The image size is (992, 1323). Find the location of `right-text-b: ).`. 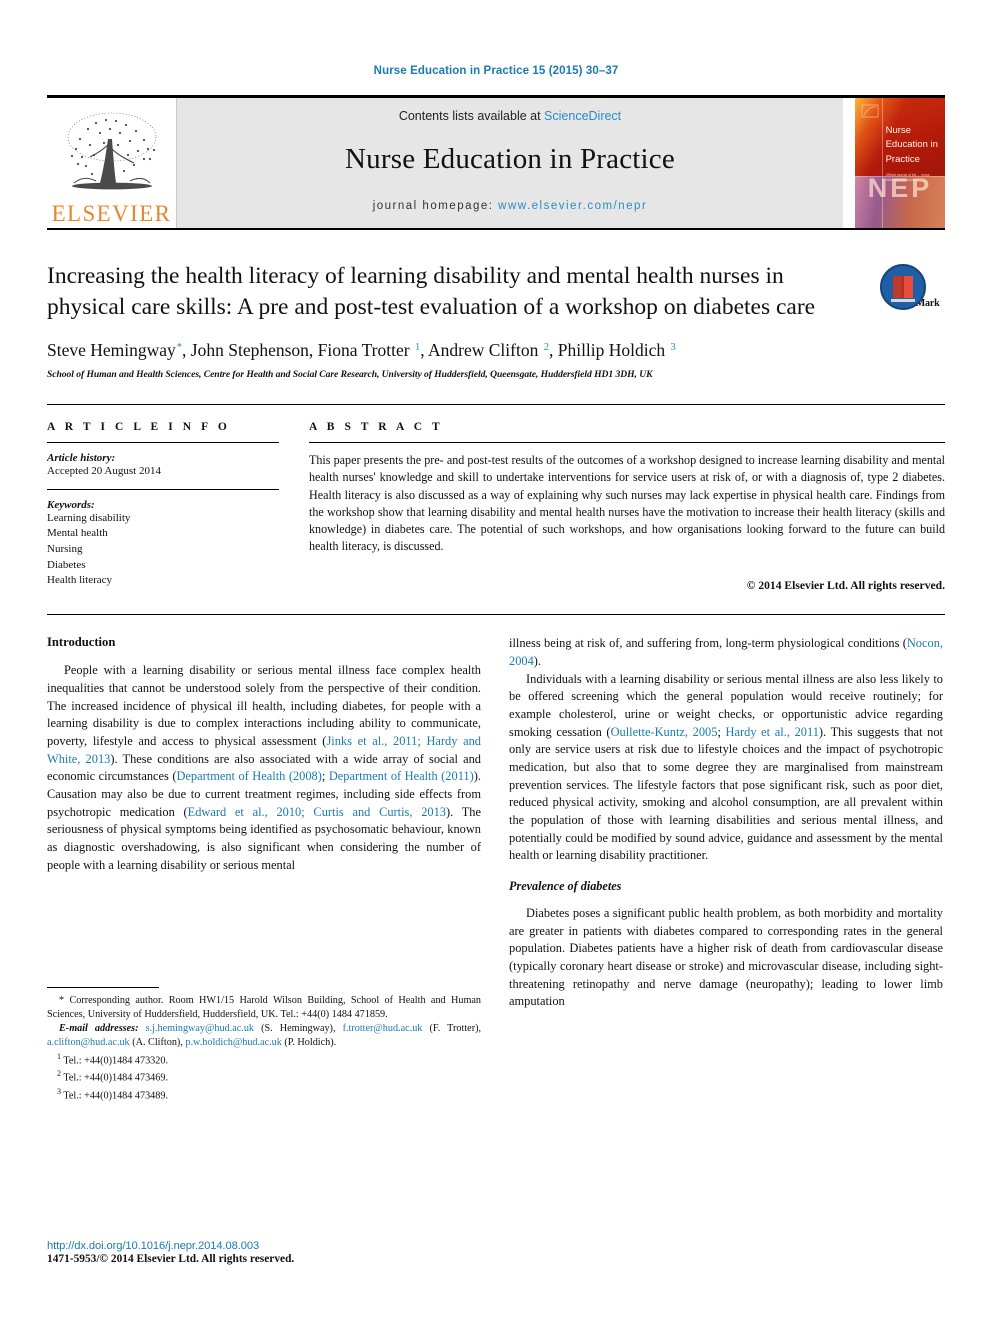

right-text-b: ). is located at coordinates (537, 660).